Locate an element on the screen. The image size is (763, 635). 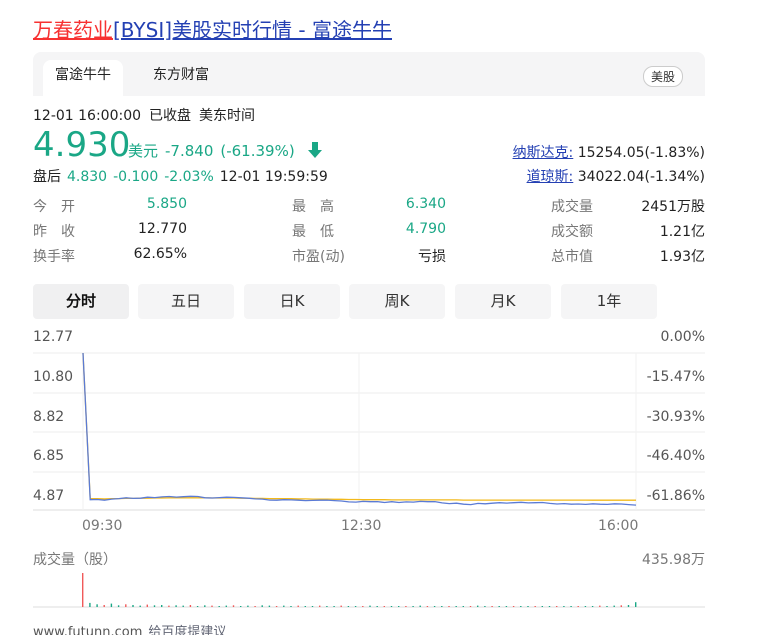
x-tick: 09:30 is located at coordinates (102, 526).